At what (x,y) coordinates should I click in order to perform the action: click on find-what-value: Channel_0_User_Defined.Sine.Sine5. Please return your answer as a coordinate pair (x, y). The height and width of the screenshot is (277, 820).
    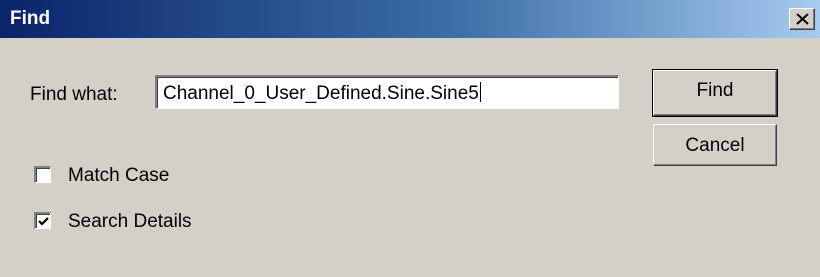
    Looking at the image, I should click on (321, 93).